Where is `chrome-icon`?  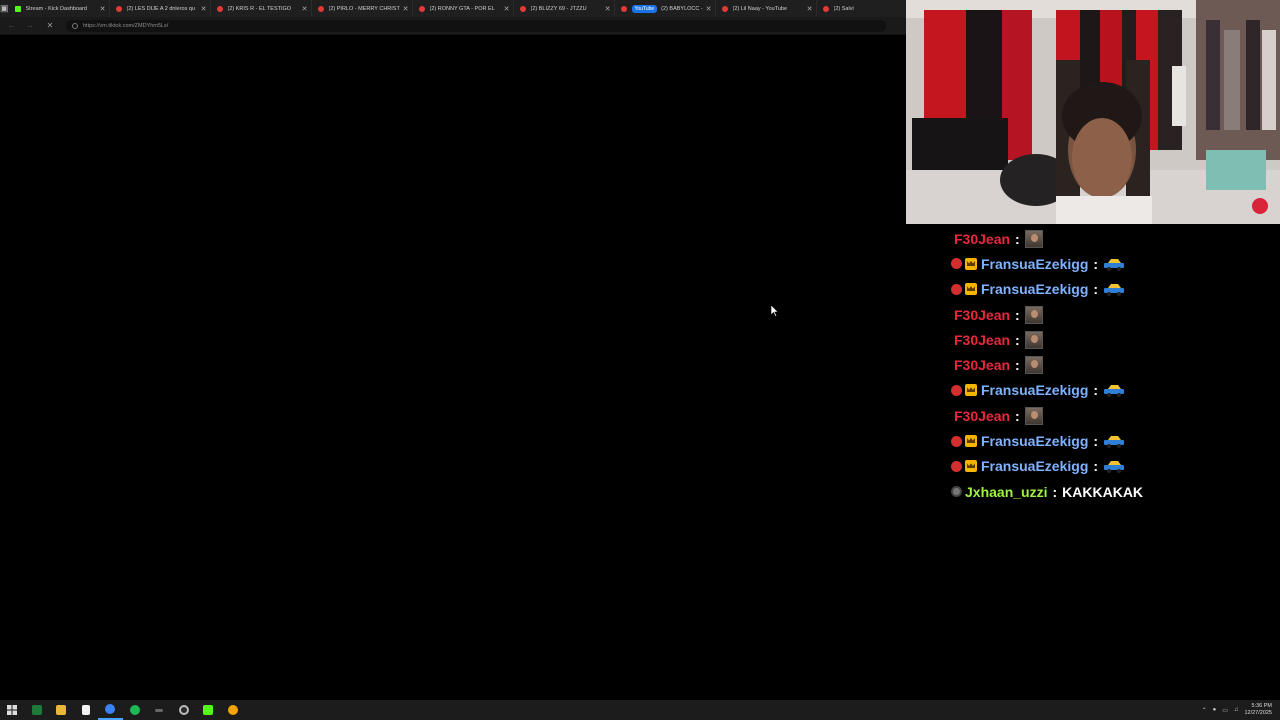 chrome-icon is located at coordinates (110, 710).